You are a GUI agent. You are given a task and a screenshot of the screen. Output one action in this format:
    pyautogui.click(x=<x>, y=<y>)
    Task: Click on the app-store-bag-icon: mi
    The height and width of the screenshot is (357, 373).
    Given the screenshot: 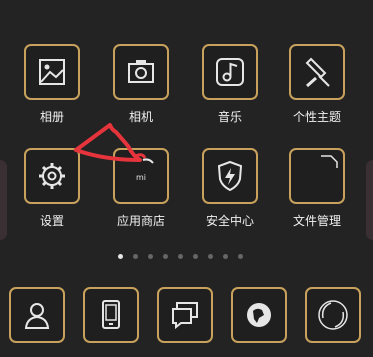 What is the action you would take?
    pyautogui.click(x=145, y=170)
    